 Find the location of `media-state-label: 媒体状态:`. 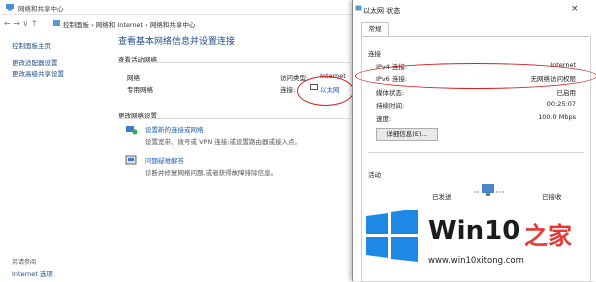

media-state-label: 媒体状态: is located at coordinates (390, 93).